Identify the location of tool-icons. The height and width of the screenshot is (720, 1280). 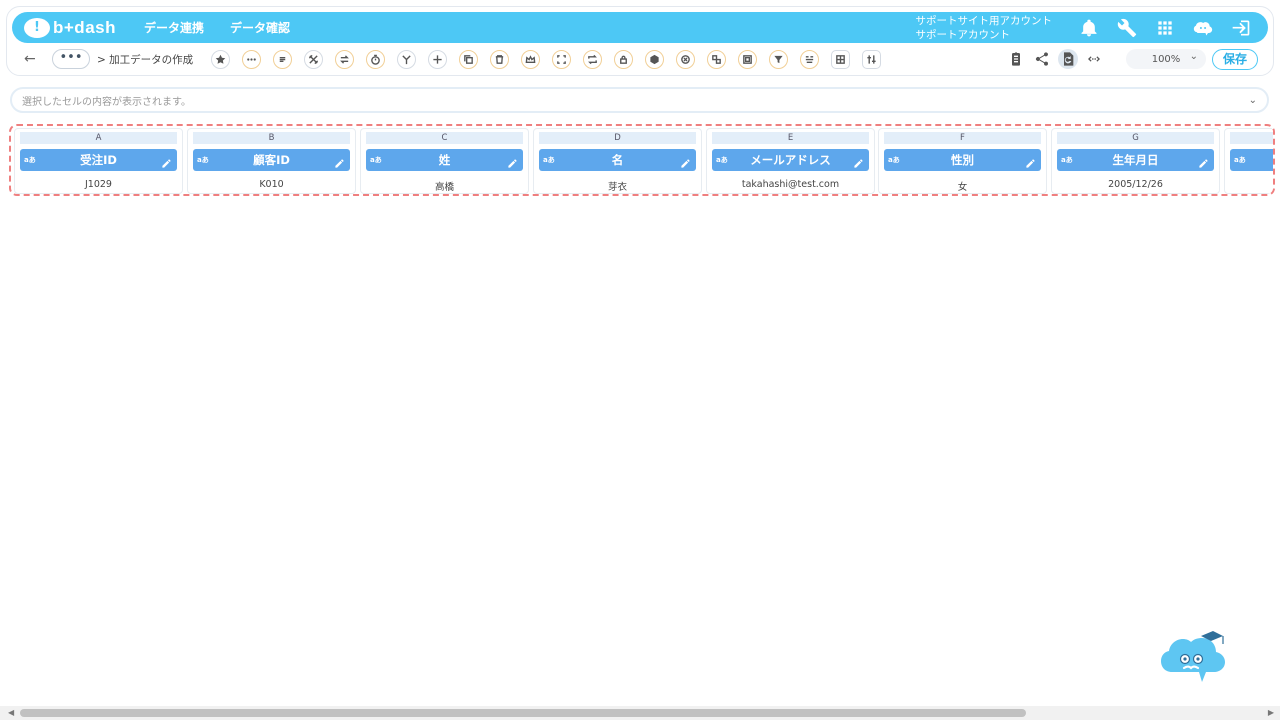
(552, 59).